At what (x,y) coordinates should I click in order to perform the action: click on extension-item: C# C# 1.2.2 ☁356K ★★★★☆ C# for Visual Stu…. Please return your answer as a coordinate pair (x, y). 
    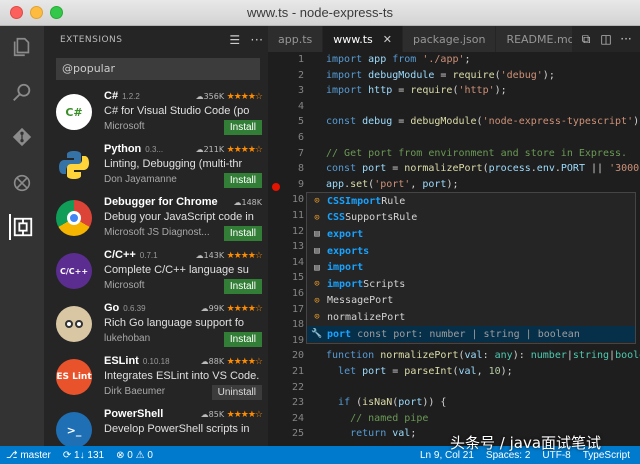
    Looking at the image, I should click on (156, 112).